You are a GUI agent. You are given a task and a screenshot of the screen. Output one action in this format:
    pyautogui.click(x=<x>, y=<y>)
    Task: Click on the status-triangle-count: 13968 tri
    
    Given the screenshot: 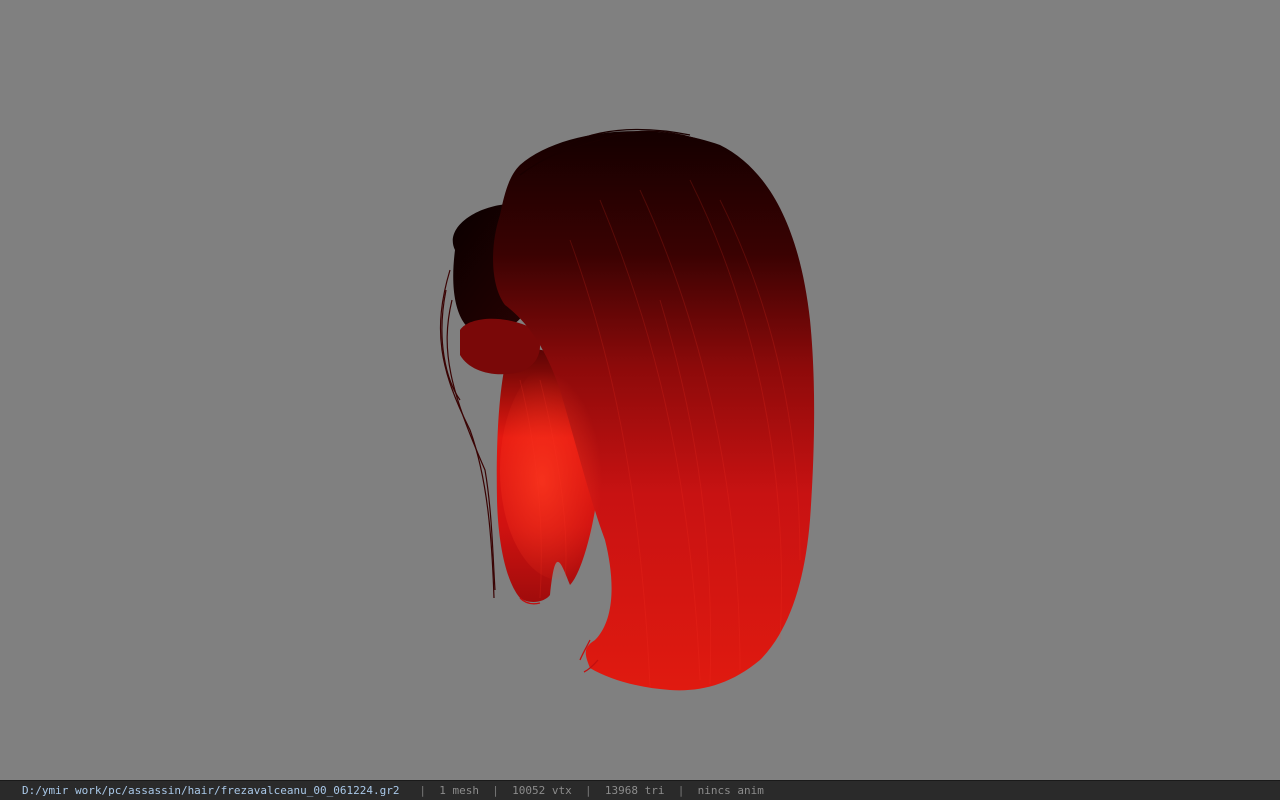 What is the action you would take?
    pyautogui.click(x=634, y=790)
    